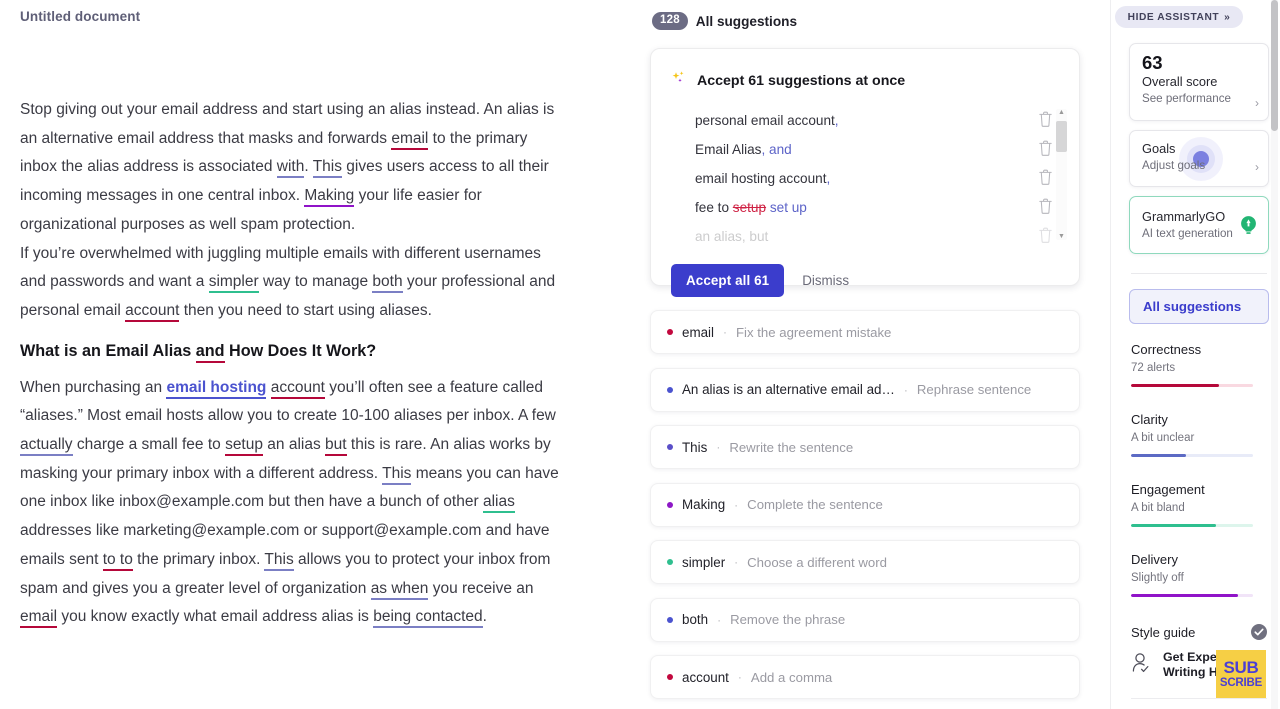 This screenshot has width=1280, height=709. I want to click on suggestion-card: email · Fix the agreement mistake, so click(865, 332).